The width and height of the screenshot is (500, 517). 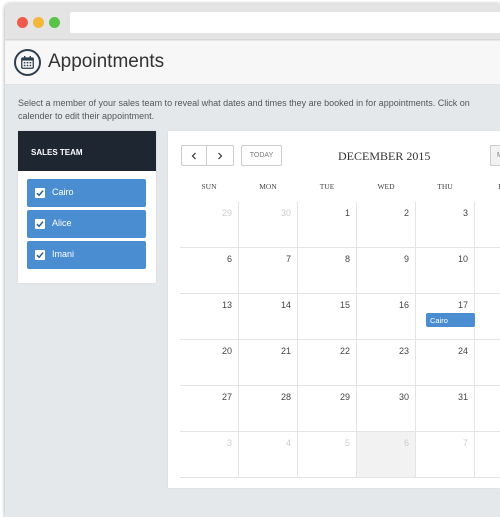 I want to click on day-number: 17, so click(x=462, y=305).